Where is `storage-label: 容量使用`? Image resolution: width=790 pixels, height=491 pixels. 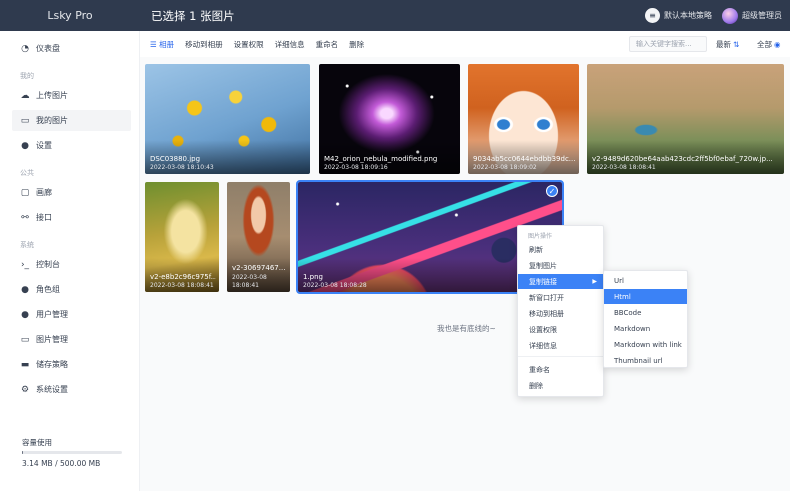
storage-label: 容量使用 is located at coordinates (37, 442).